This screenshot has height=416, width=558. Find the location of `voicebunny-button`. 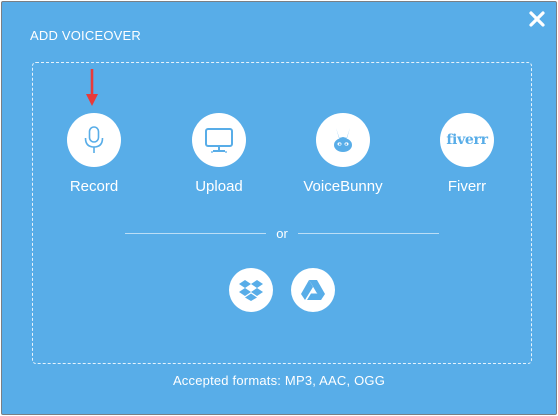

voicebunny-button is located at coordinates (343, 140).